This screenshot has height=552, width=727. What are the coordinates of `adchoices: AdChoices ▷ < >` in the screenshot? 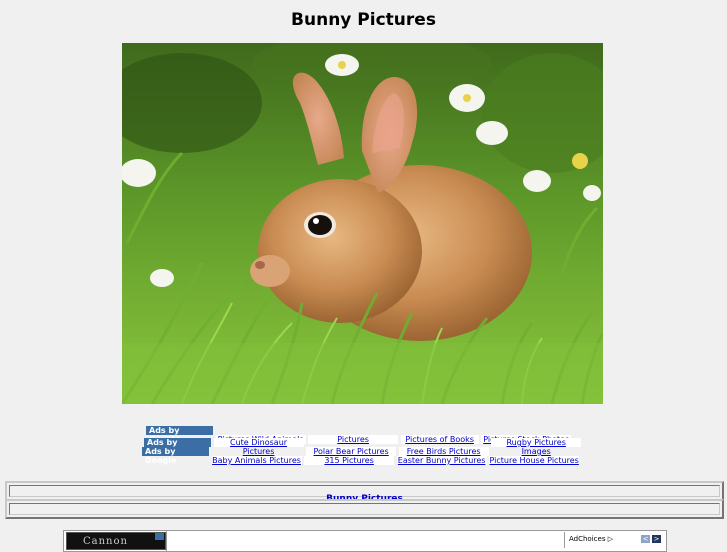 It's located at (614, 540).